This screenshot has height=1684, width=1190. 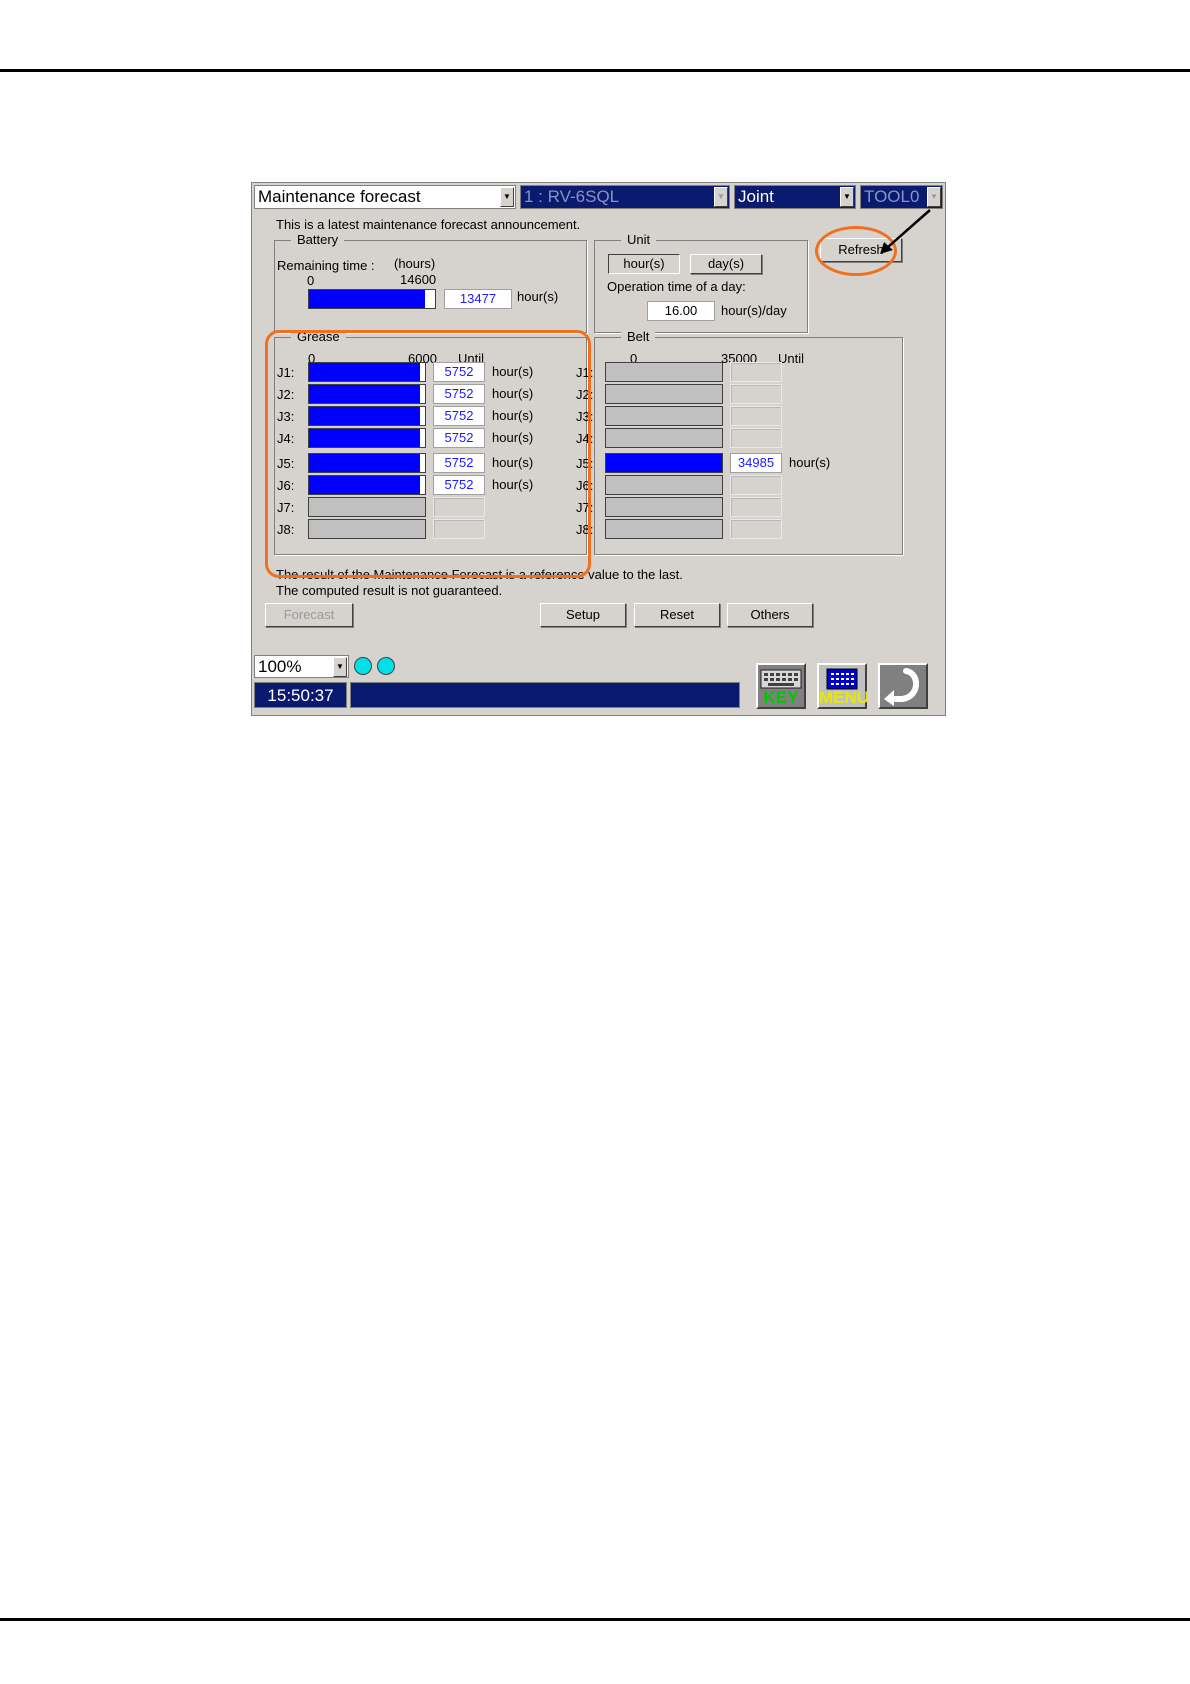 I want to click on hours-unit-button: hour(s), so click(x=644, y=264).